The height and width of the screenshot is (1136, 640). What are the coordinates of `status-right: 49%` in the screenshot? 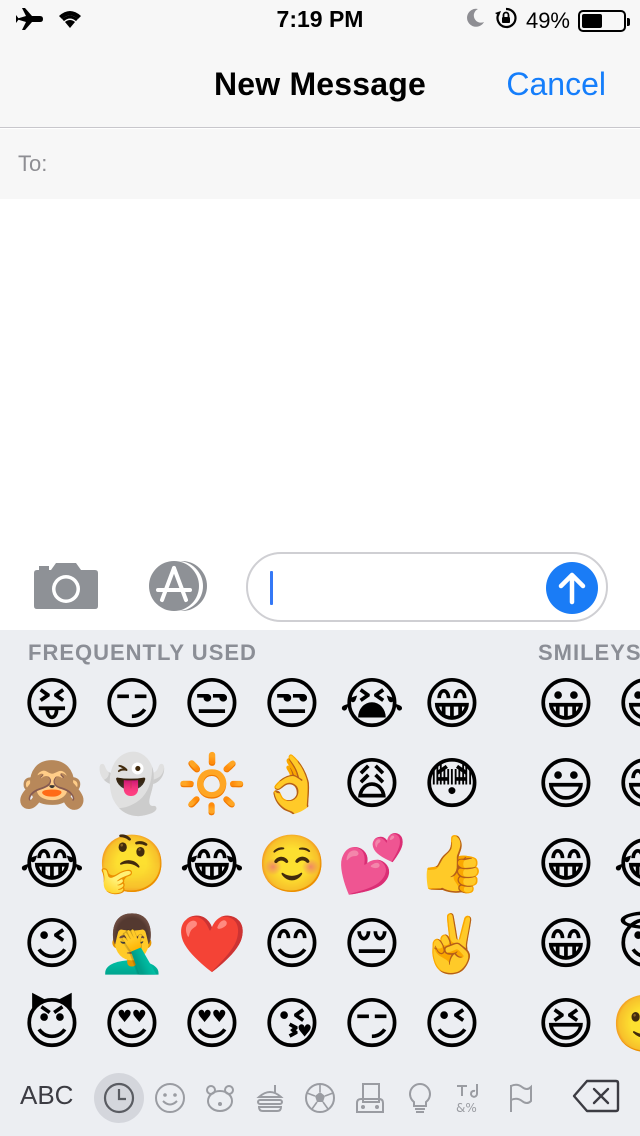 It's located at (547, 20).